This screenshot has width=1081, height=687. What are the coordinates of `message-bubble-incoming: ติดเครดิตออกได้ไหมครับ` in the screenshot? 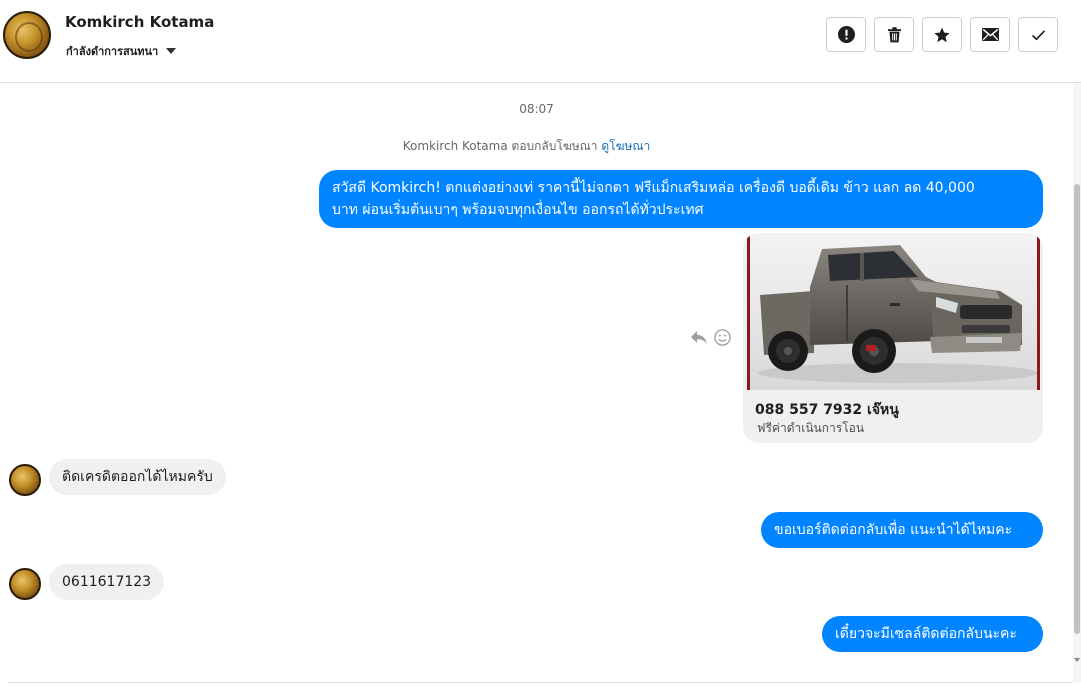 It's located at (137, 477).